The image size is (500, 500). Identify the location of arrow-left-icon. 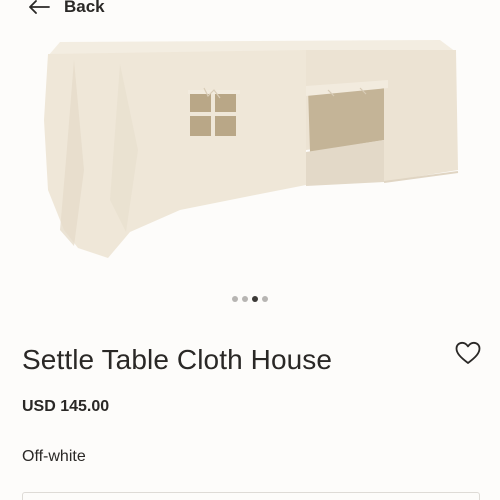
(39, 7).